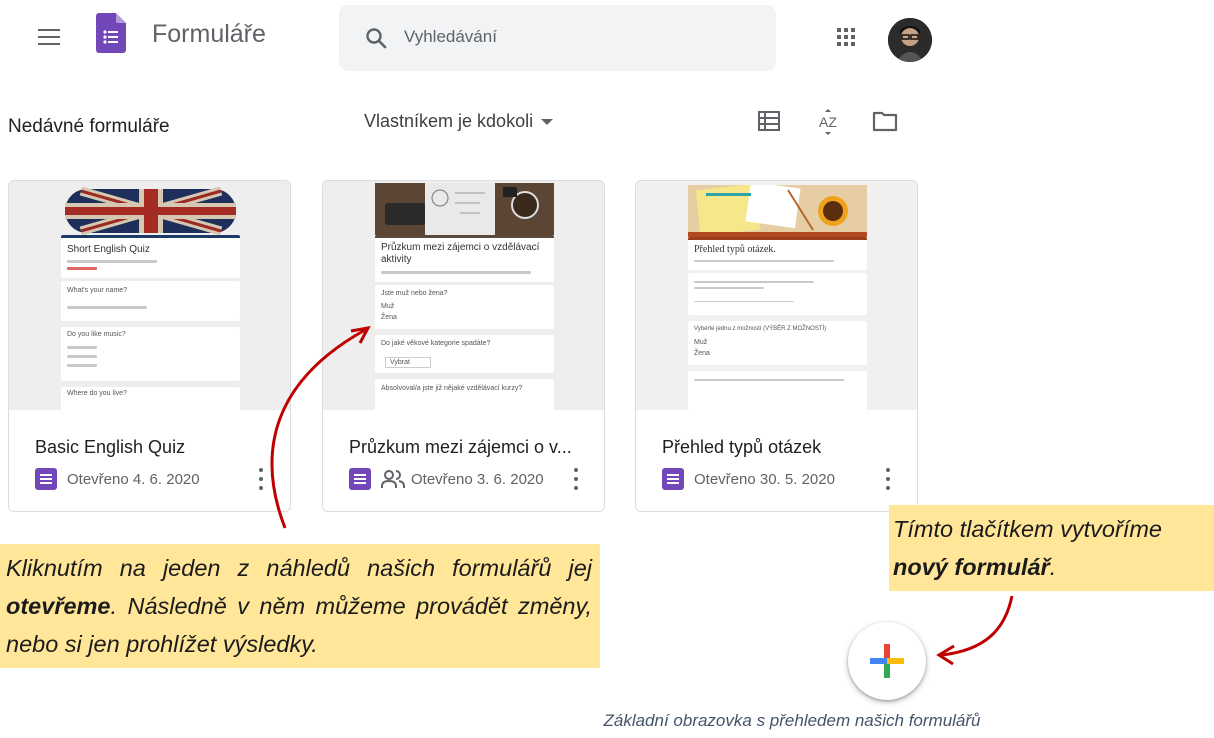 This screenshot has height=738, width=1214. I want to click on new-form-button, so click(887, 661).